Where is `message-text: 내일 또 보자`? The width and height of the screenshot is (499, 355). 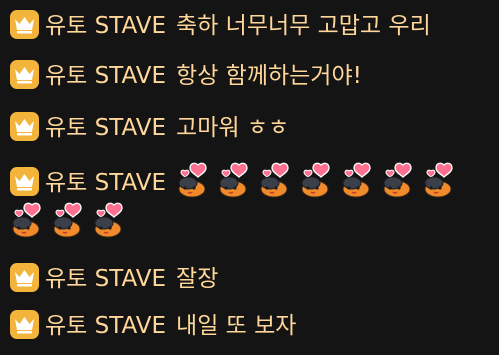 message-text: 내일 또 보자 is located at coordinates (236, 326).